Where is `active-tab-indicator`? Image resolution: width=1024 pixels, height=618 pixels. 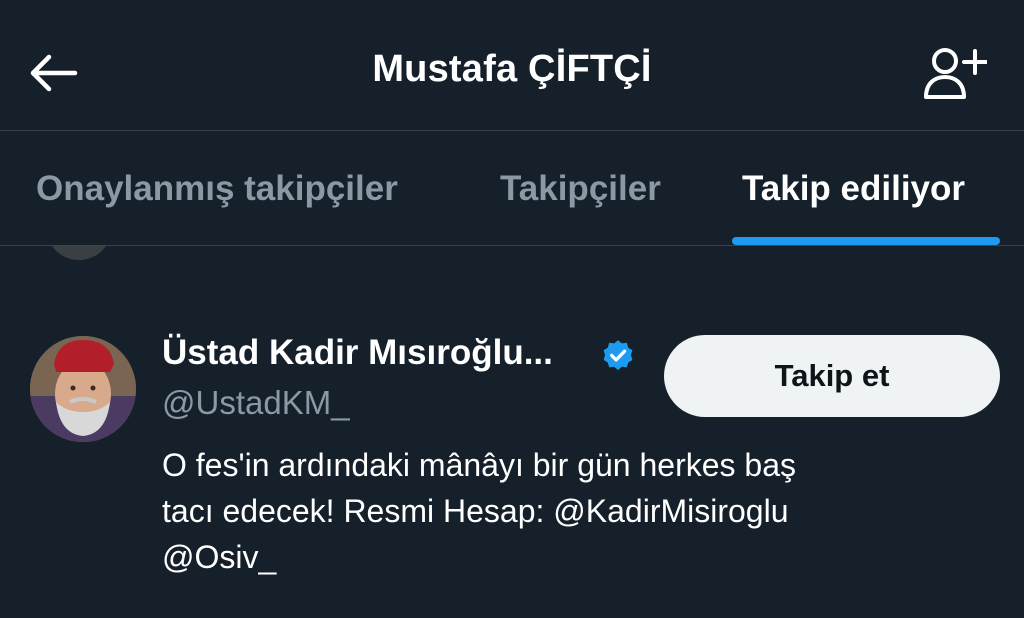 active-tab-indicator is located at coordinates (866, 241).